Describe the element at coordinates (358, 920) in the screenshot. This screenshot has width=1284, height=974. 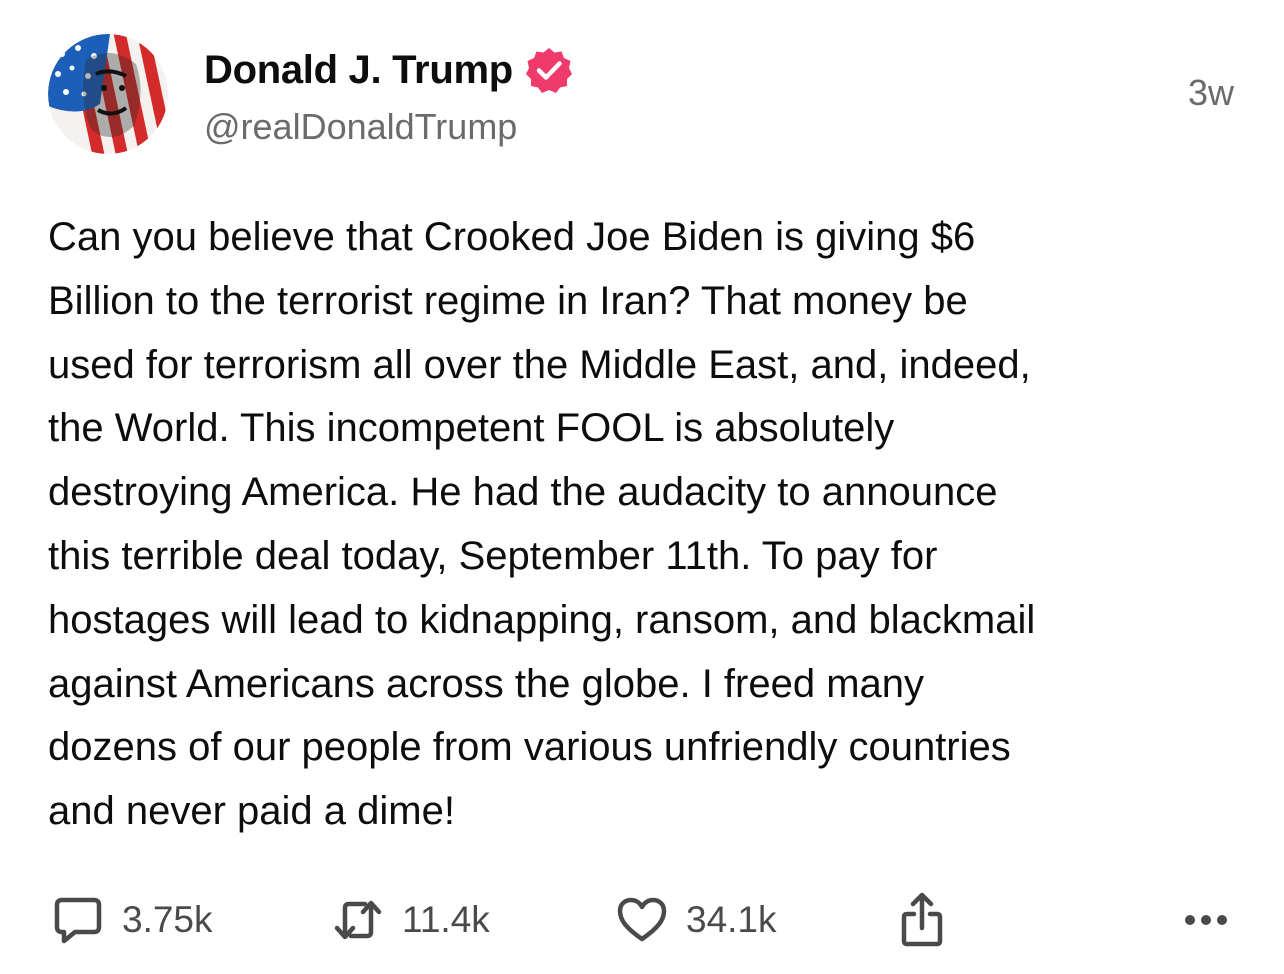
I see `repost-icon` at that location.